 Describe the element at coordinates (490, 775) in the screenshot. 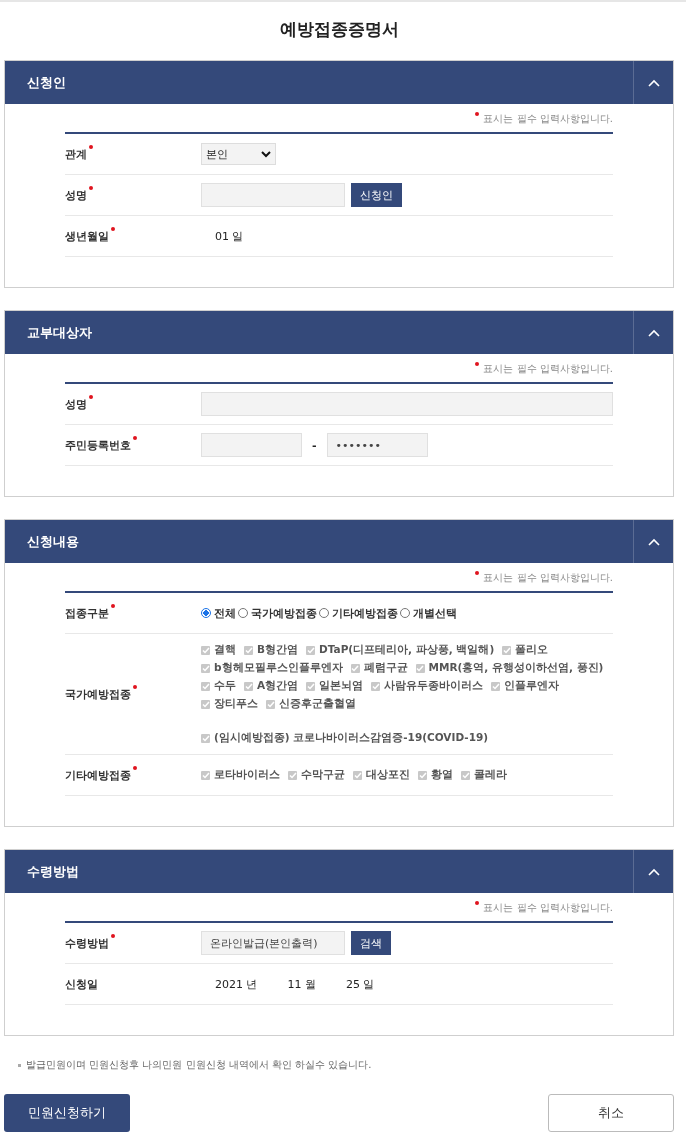

I see `checkbox-label: 콜레라` at that location.